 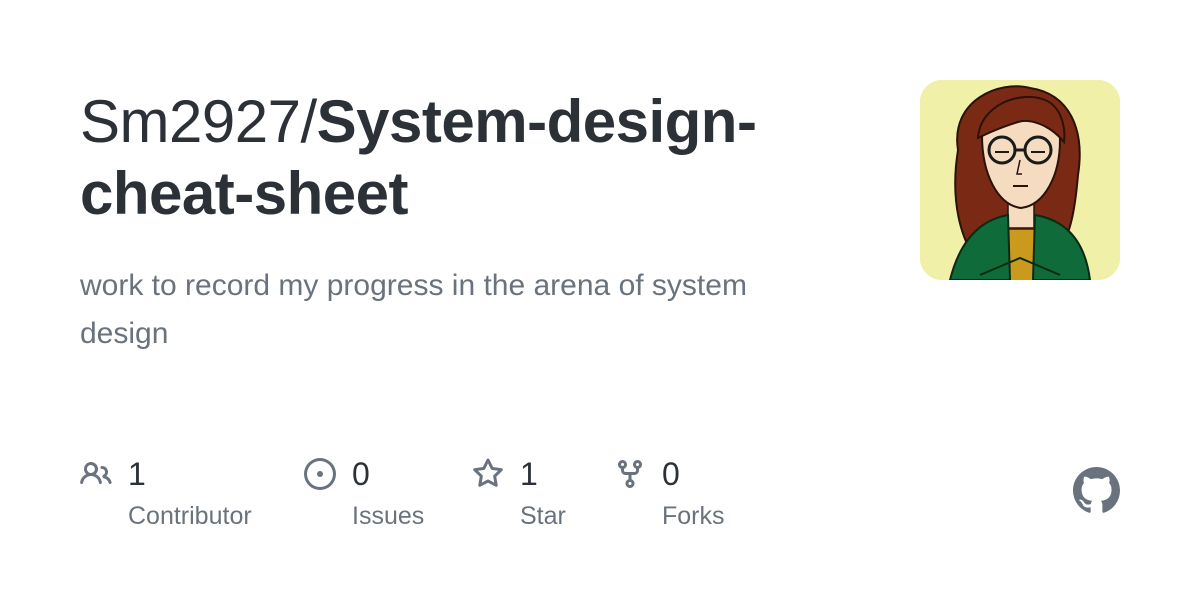 What do you see at coordinates (543, 516) in the screenshot?
I see `stars-label: Star` at bounding box center [543, 516].